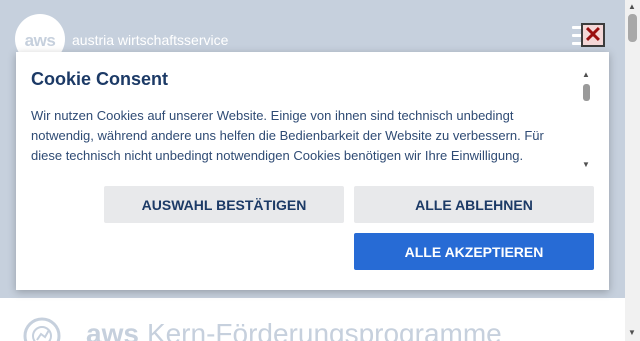 This screenshot has width=640, height=341. Describe the element at coordinates (586, 164) in the screenshot. I see `dialog-scroll-down-icon: ▼` at that location.